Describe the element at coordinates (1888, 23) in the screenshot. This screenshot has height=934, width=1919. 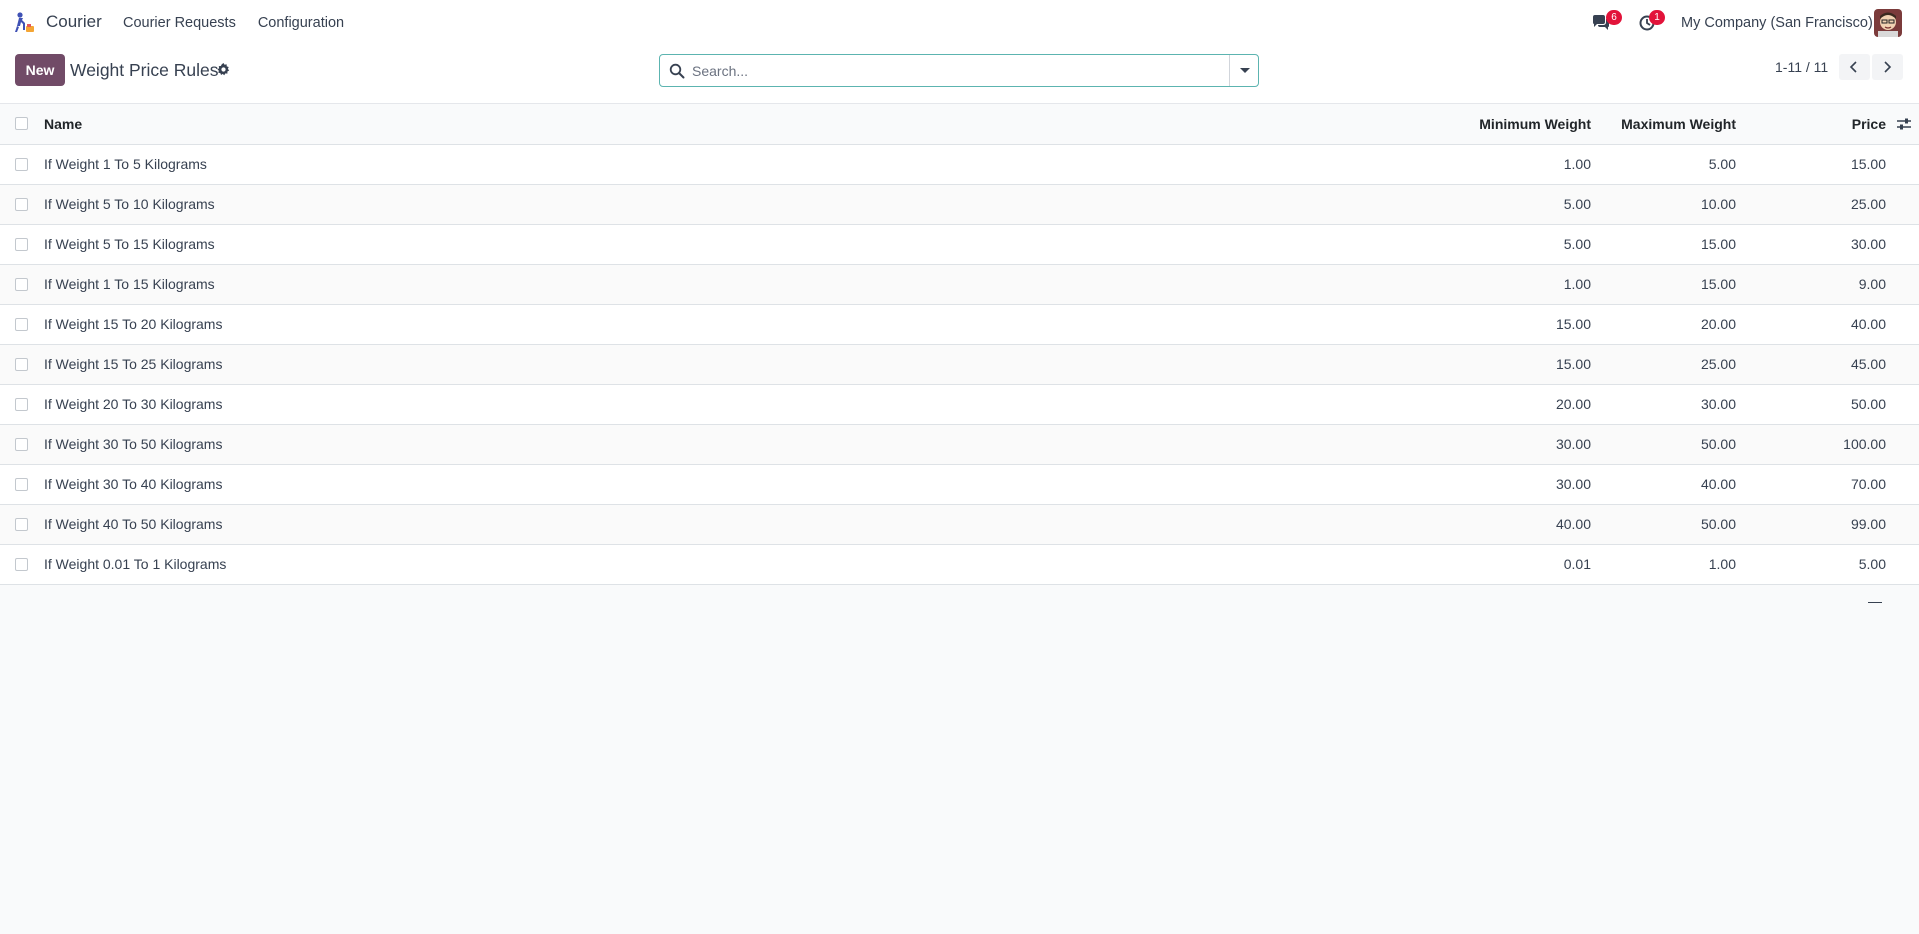
I see `avatar` at that location.